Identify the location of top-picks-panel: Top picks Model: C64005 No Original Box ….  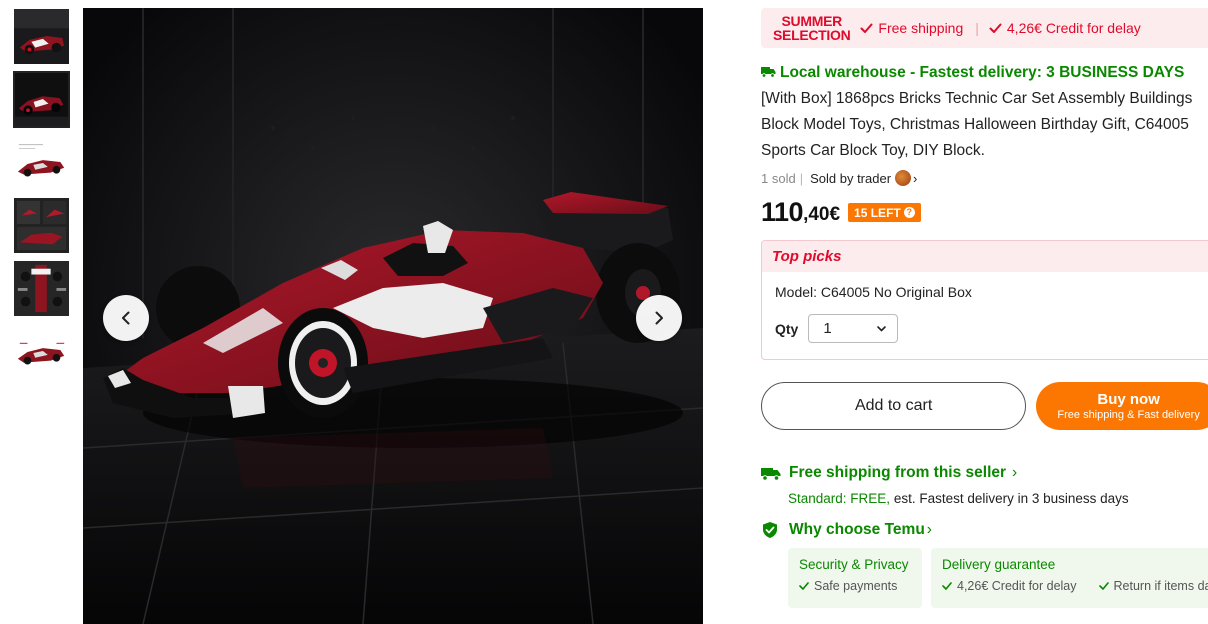
(984, 300).